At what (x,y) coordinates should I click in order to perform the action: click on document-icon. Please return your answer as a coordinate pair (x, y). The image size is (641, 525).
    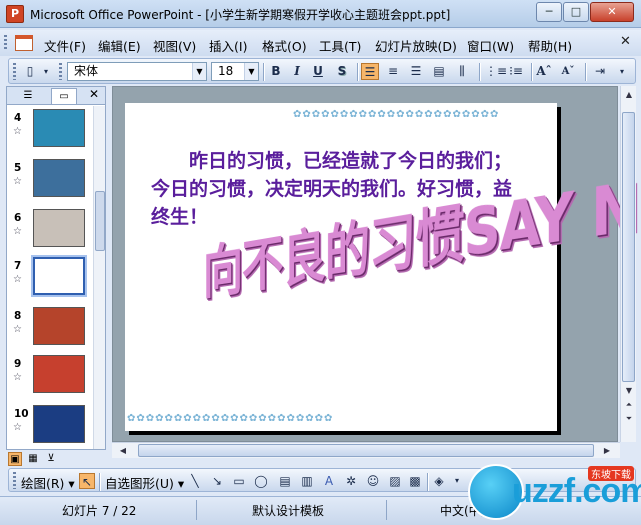
    Looking at the image, I should click on (24, 43).